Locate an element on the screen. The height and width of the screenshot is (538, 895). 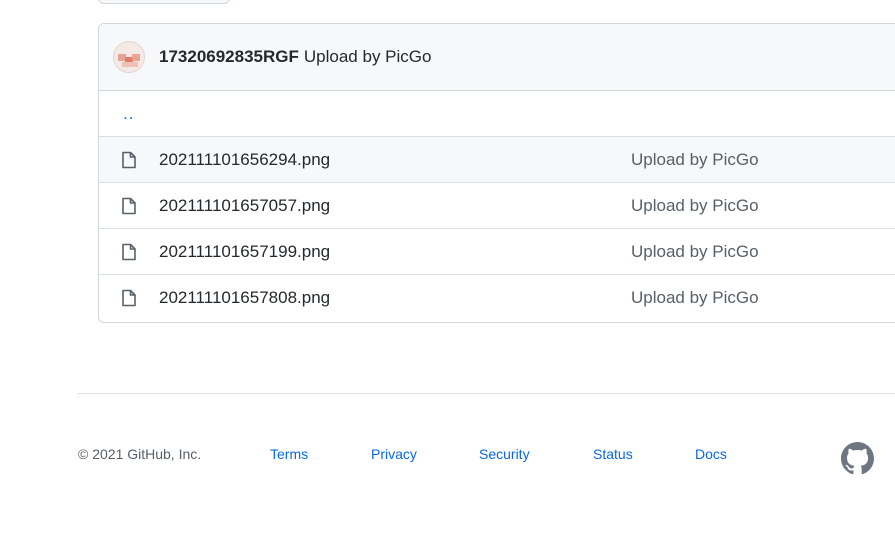
footer-link-privacy: Privacy is located at coordinates (394, 454).